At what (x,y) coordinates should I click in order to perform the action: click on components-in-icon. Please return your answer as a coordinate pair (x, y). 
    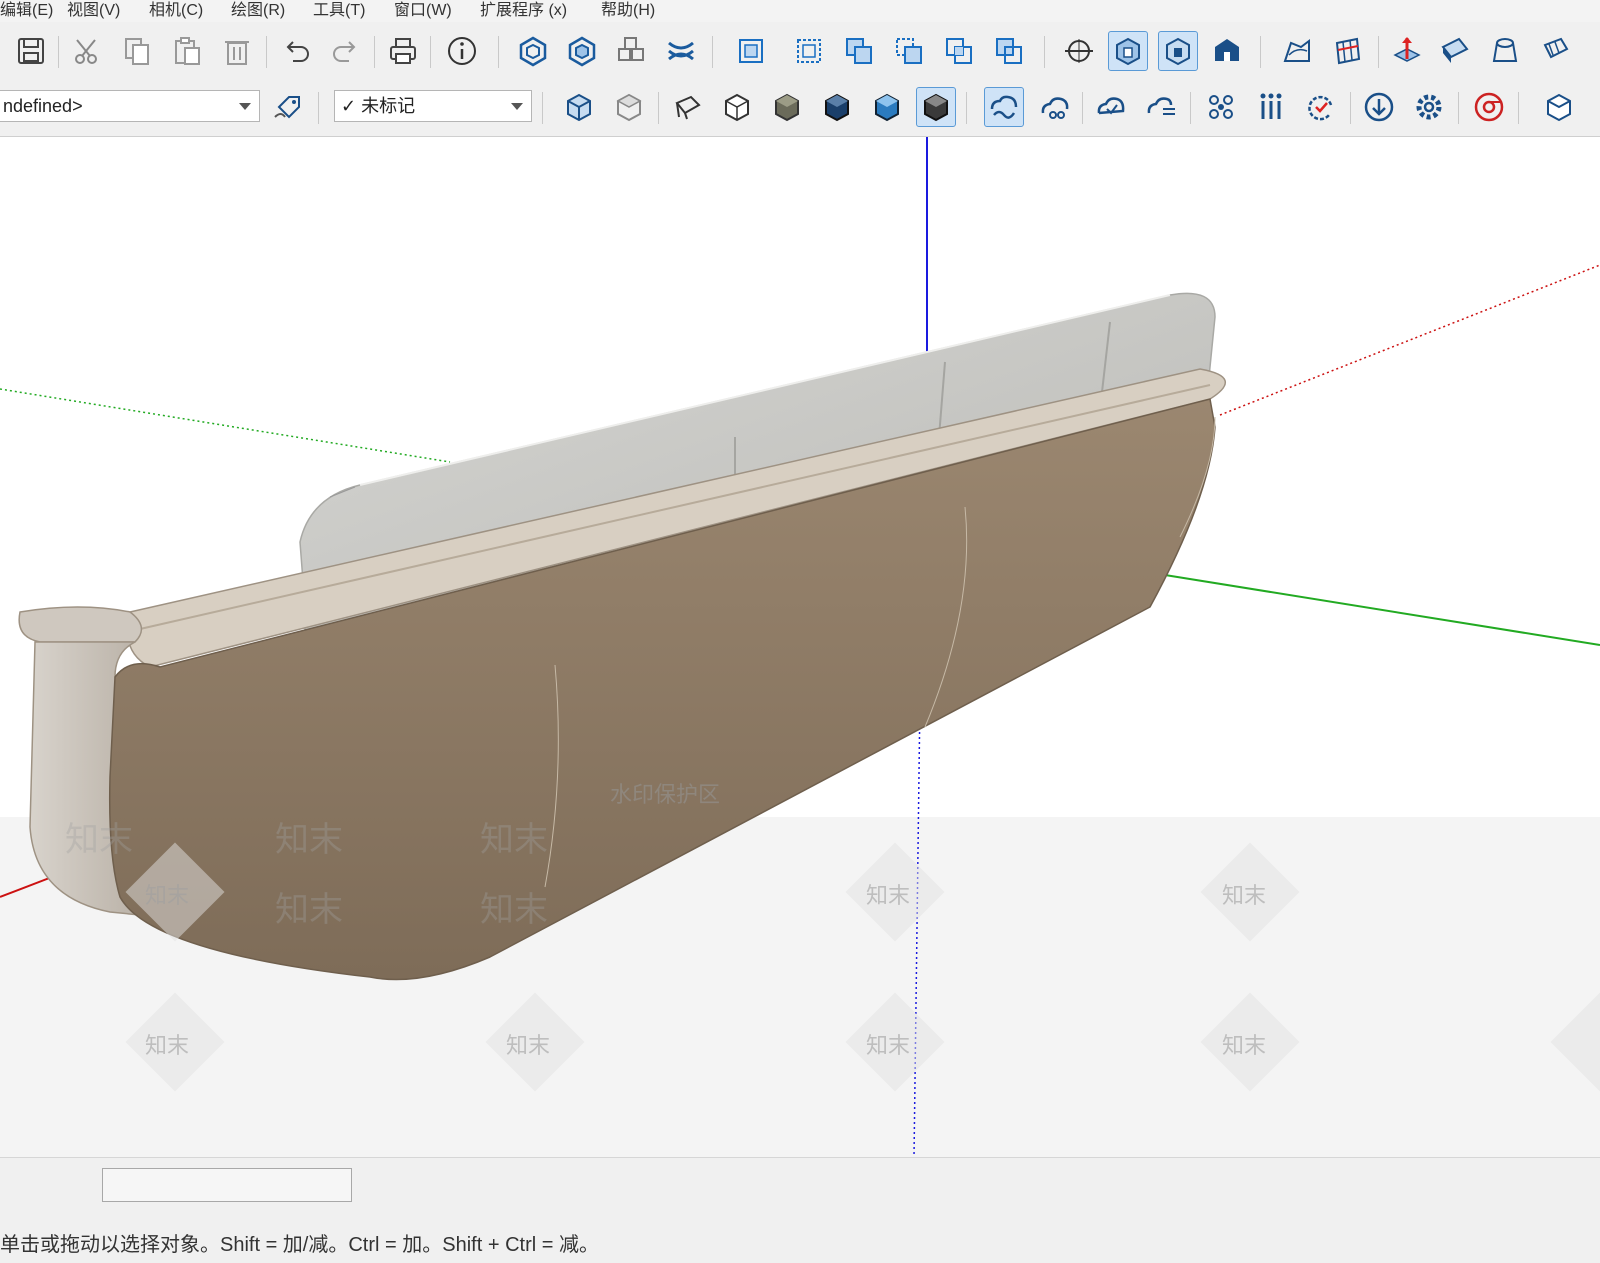
    Looking at the image, I should click on (533, 51).